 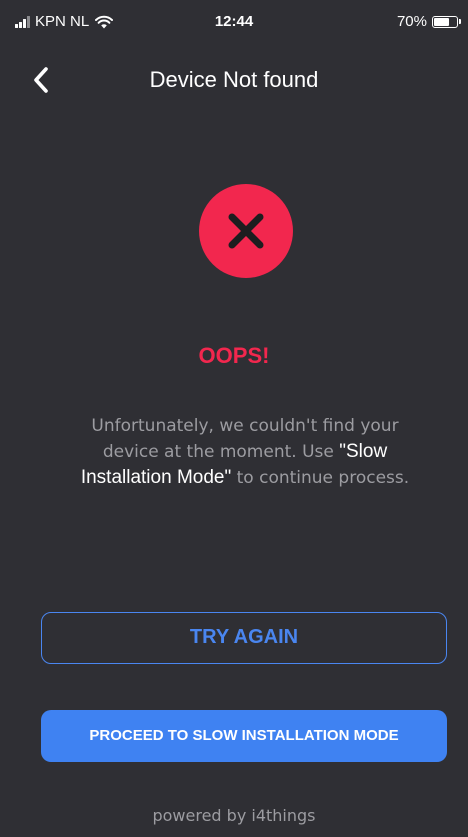 I want to click on page-title: Device Not found, so click(x=234, y=79).